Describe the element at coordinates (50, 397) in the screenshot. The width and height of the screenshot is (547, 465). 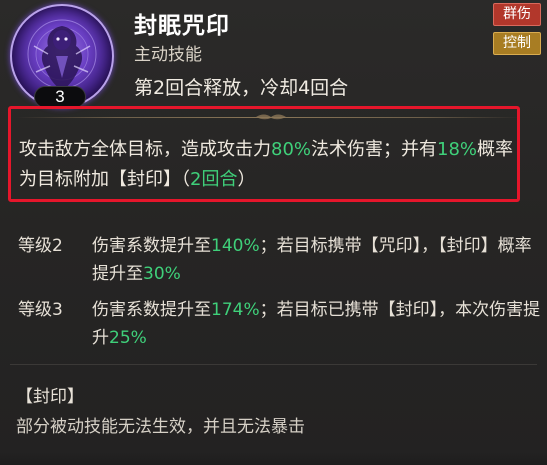
I see `status-note-title: 【封印】` at that location.